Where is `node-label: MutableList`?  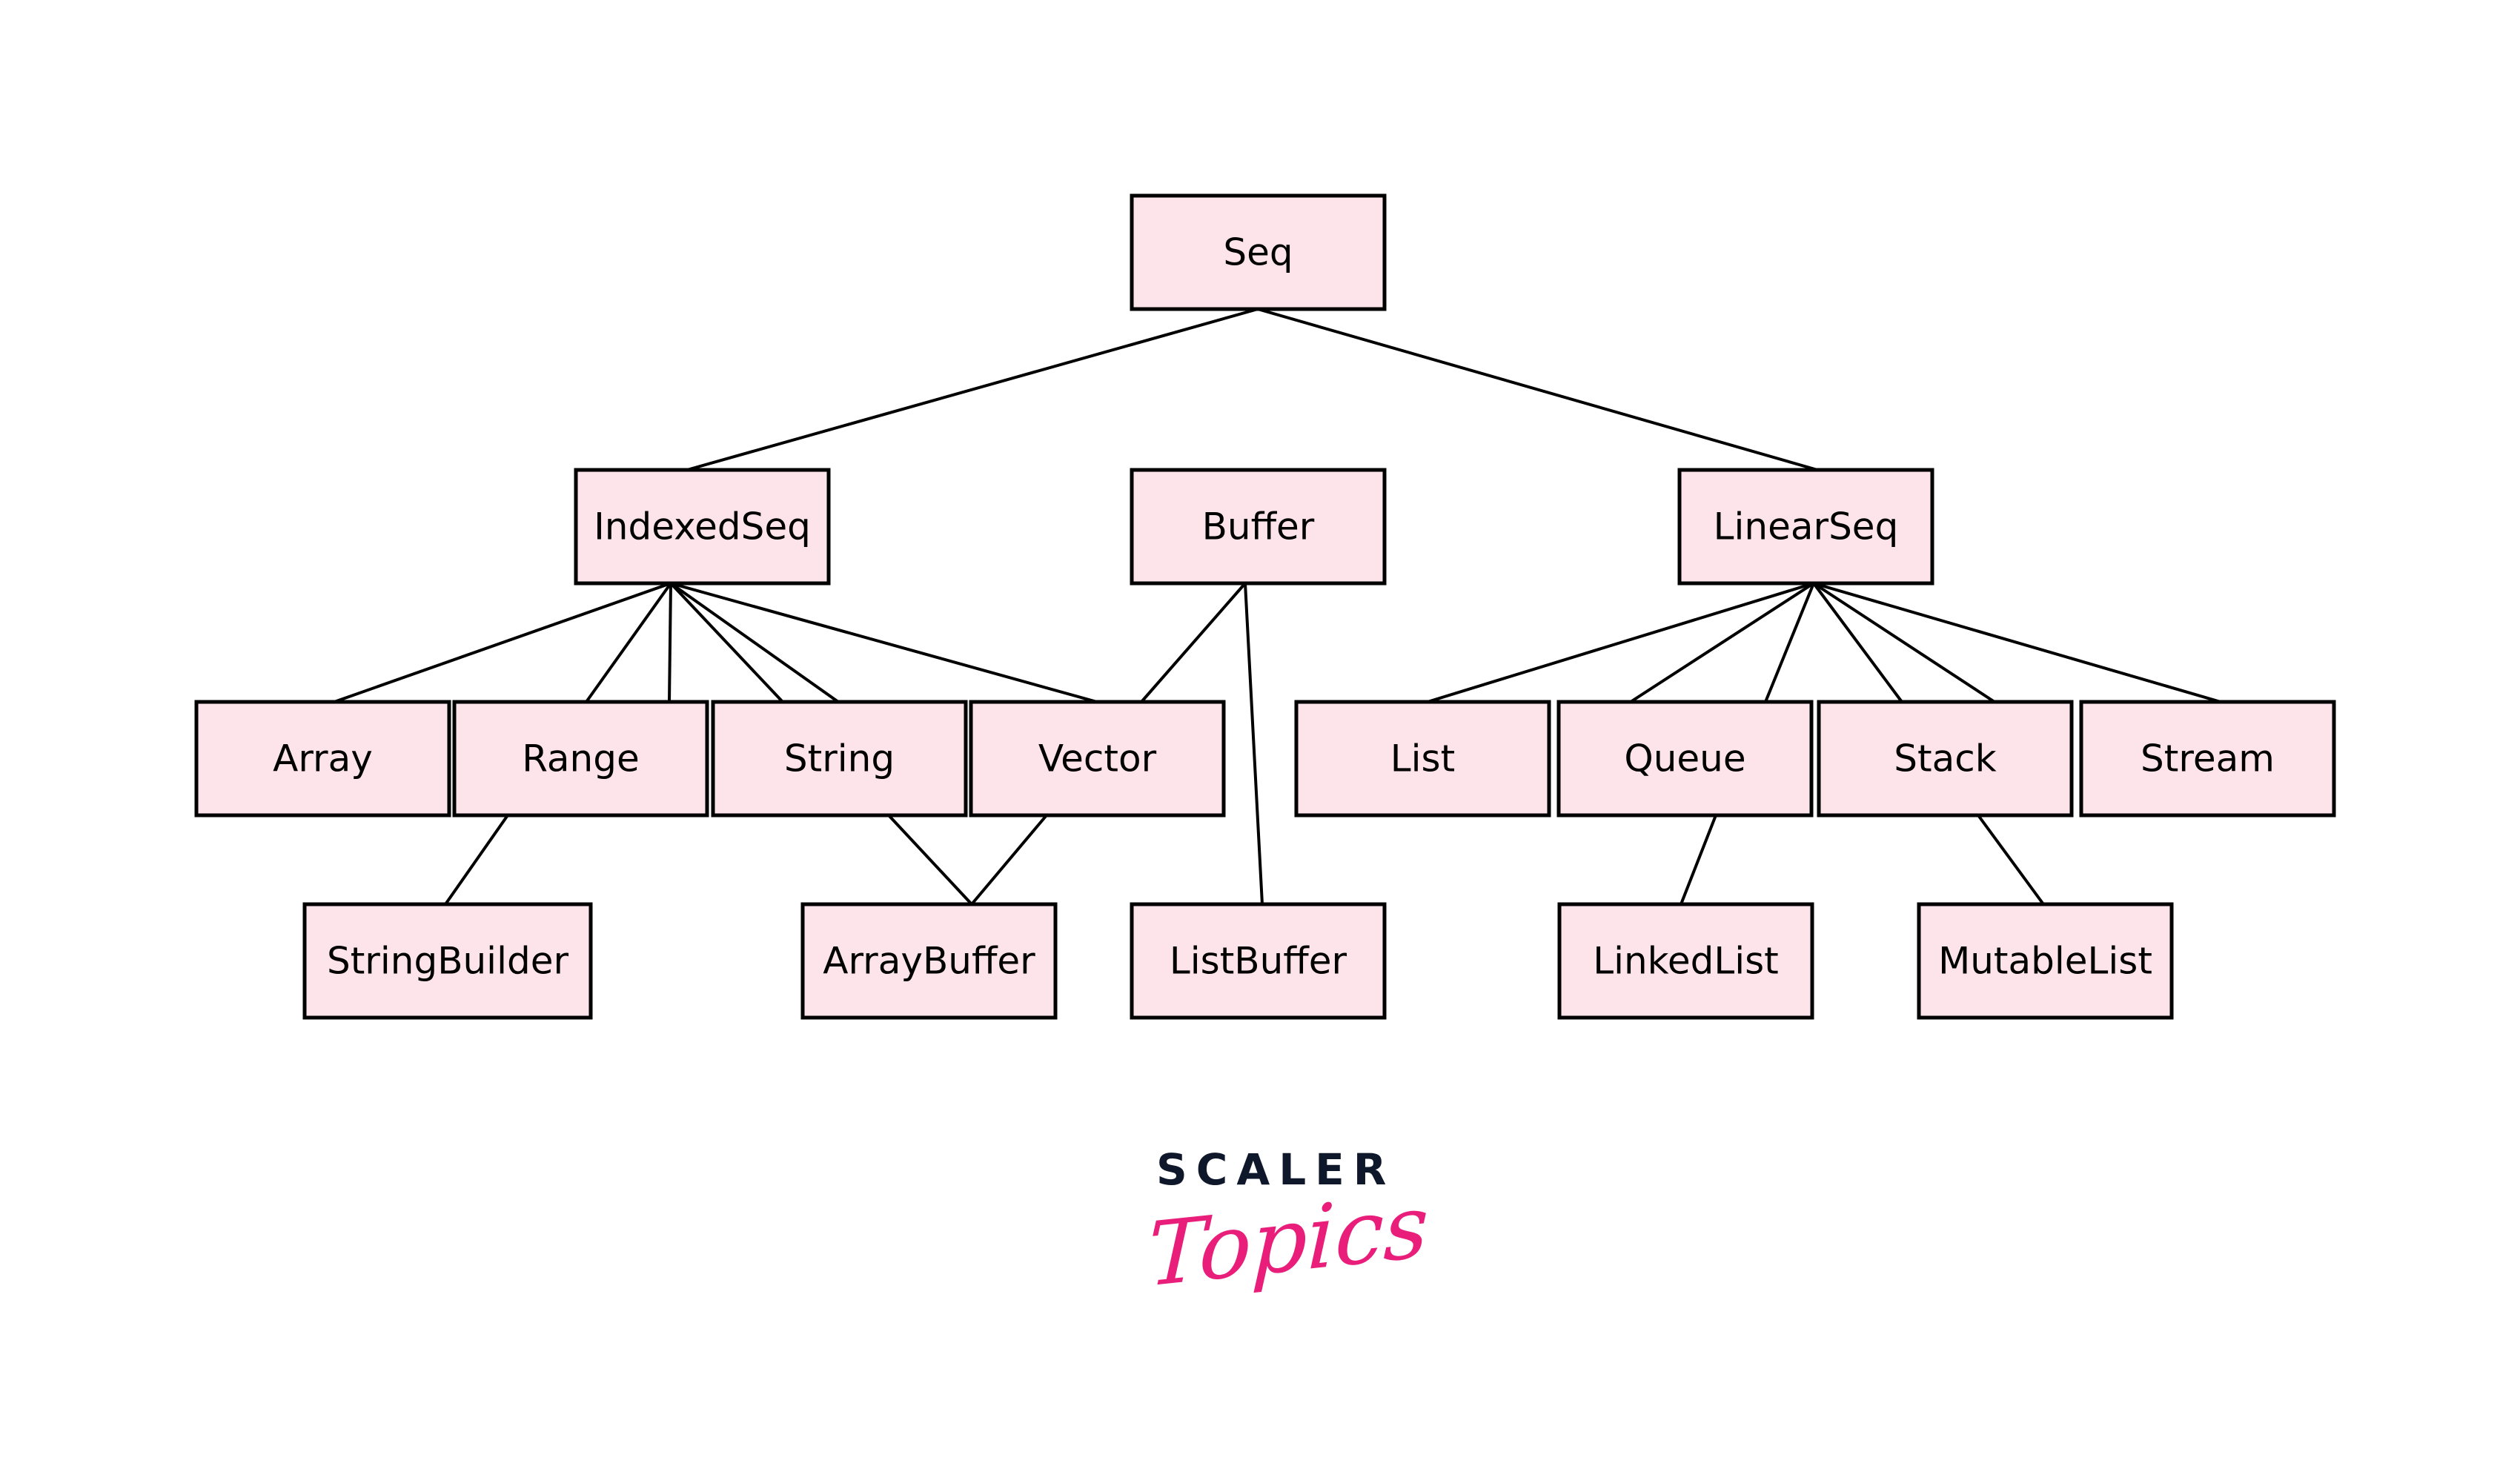
node-label: MutableList is located at coordinates (2045, 961).